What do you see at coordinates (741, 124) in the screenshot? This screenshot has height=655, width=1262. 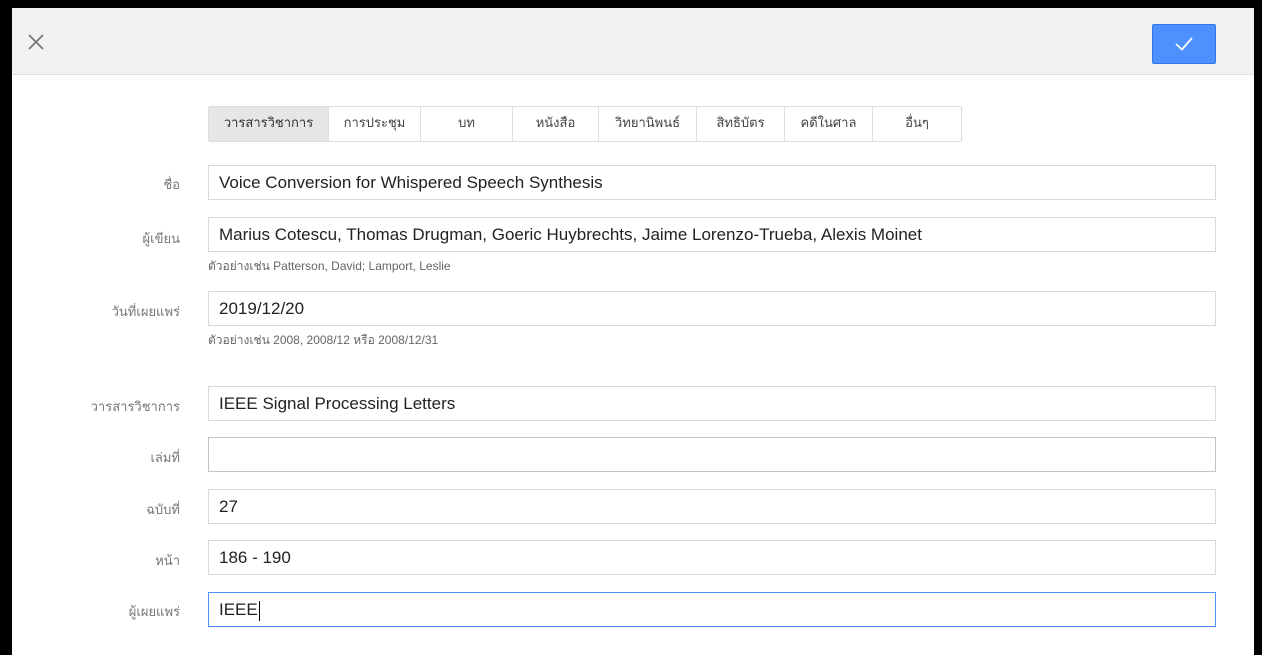 I see `tab-patent: สิทธิบัตร` at bounding box center [741, 124].